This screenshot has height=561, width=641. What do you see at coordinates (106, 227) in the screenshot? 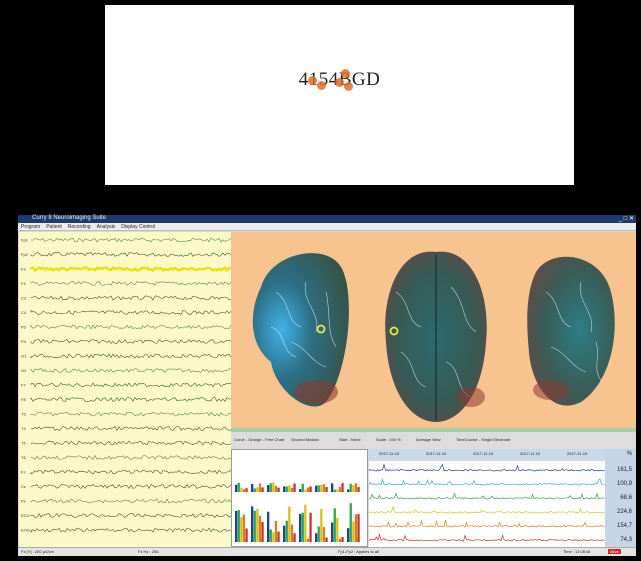
I see `menu-analysis: Analysis` at bounding box center [106, 227].